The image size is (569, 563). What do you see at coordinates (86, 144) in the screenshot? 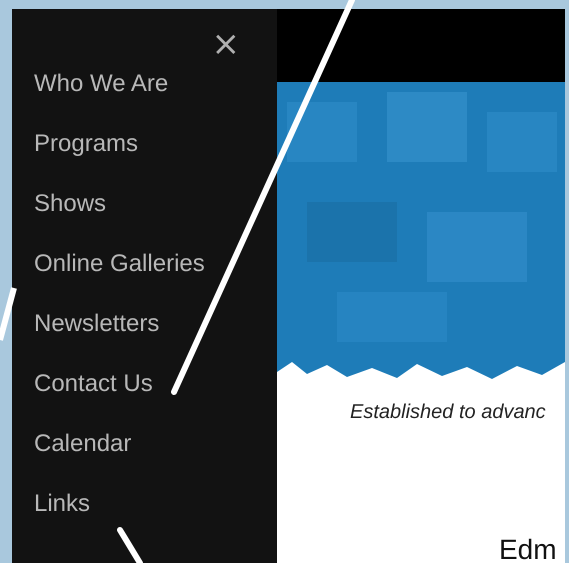
I see `menu-item: Programs` at bounding box center [86, 144].